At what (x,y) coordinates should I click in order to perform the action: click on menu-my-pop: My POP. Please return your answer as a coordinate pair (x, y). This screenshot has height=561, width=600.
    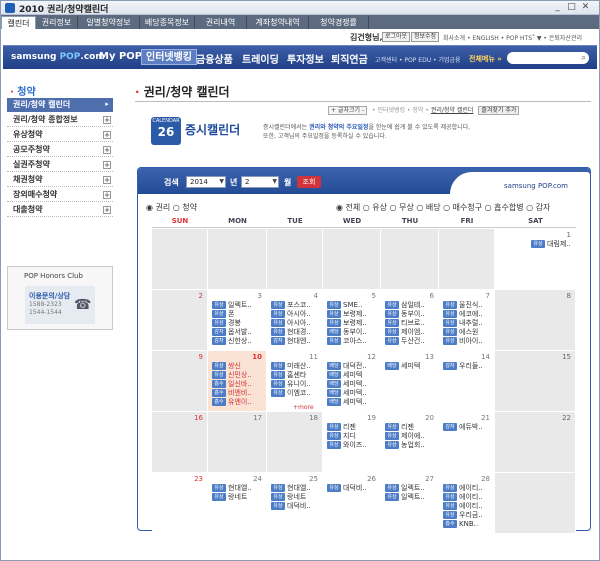
    Looking at the image, I should click on (120, 56).